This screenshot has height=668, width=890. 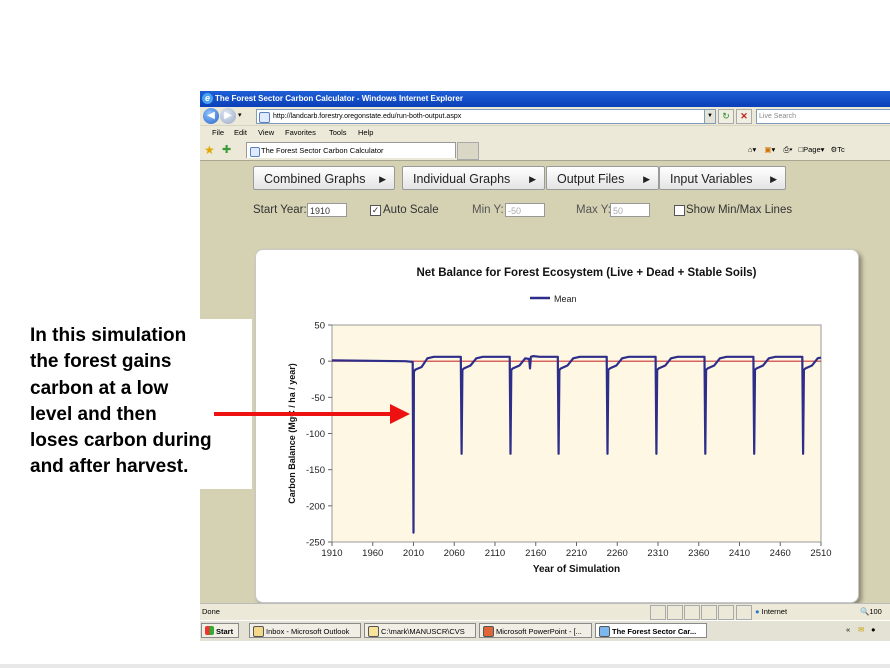 I want to click on x-axis-label: Year of Simulation, so click(x=576, y=569).